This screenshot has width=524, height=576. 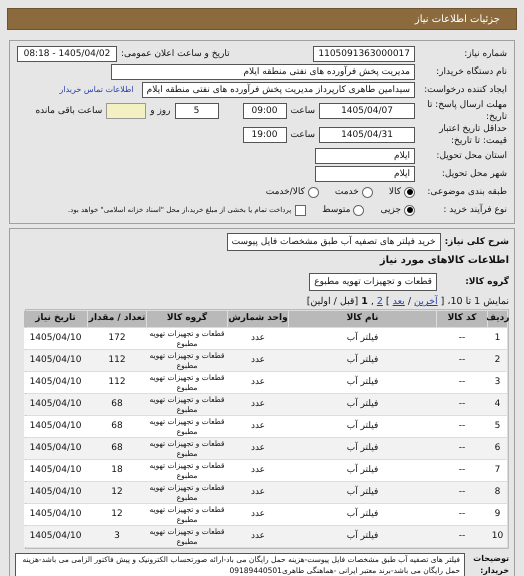 What do you see at coordinates (187, 319) in the screenshot?
I see `column-header: گروه کالا` at bounding box center [187, 319].